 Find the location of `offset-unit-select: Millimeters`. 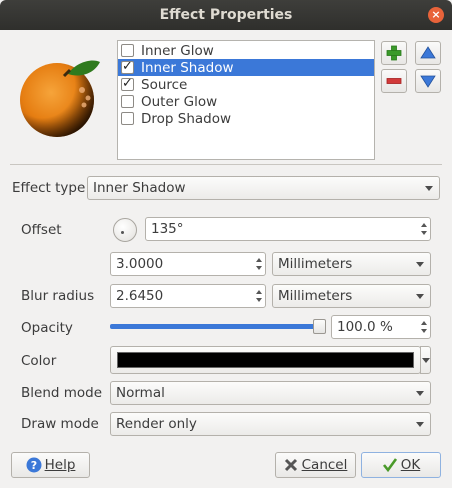

offset-unit-select: Millimeters is located at coordinates (351, 264).